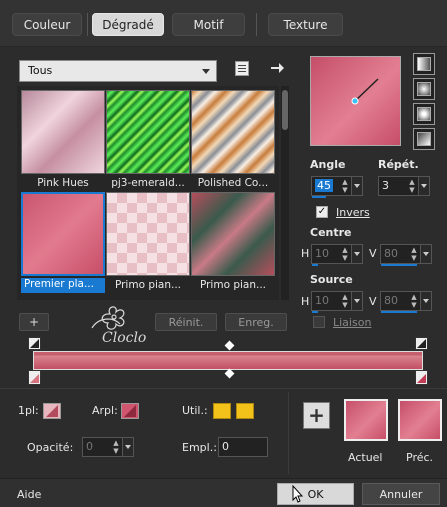 The image size is (447, 507). I want to click on previous-gradient-swatch, so click(420, 420).